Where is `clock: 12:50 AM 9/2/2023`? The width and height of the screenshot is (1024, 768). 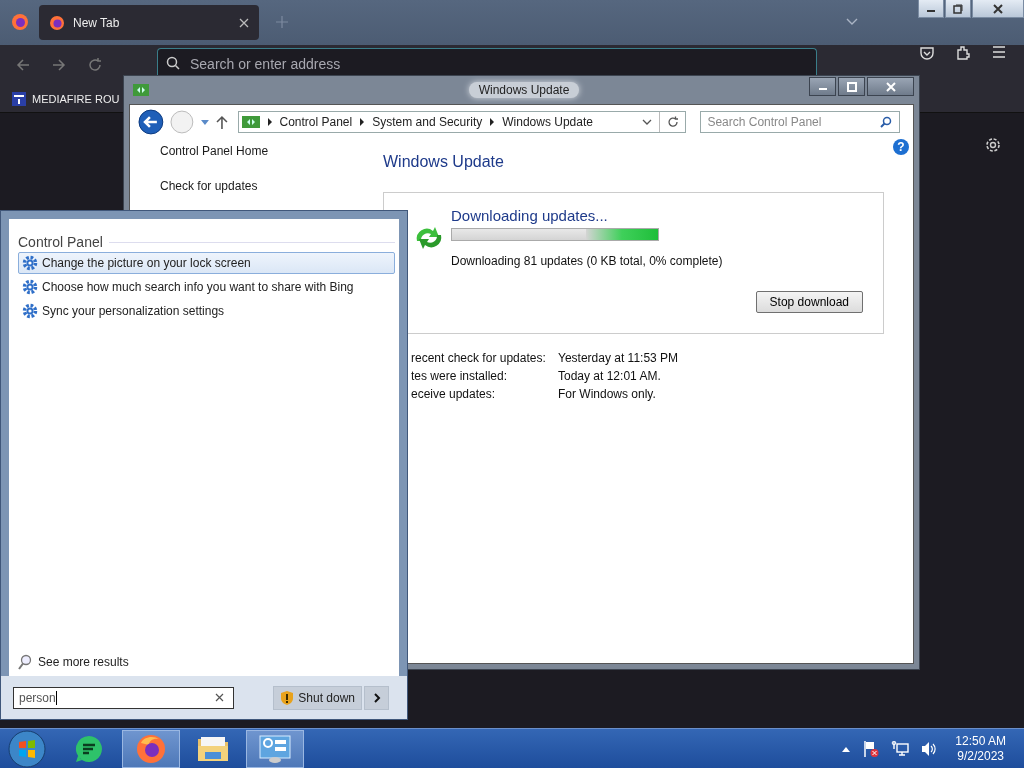 clock: 12:50 AM 9/2/2023 is located at coordinates (980, 748).